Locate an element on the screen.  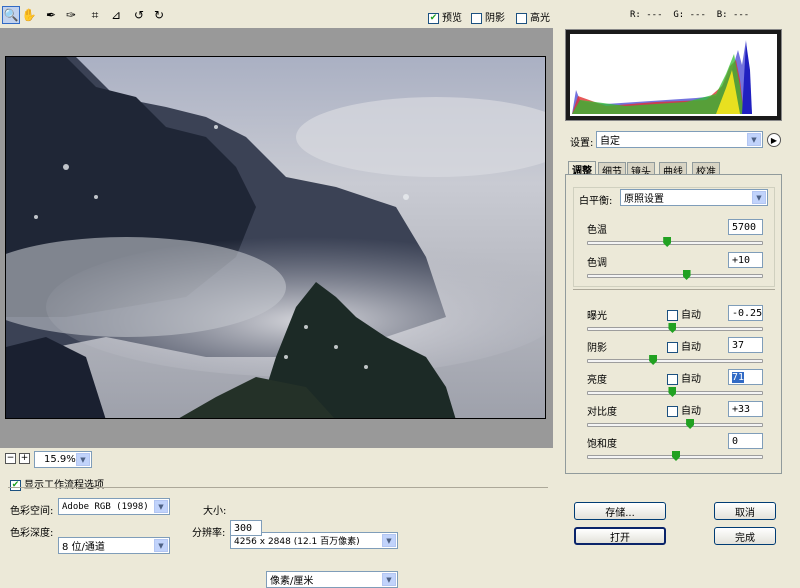
rgb-readout: R: --- G: --- B: --- is located at coordinates (689, 15).